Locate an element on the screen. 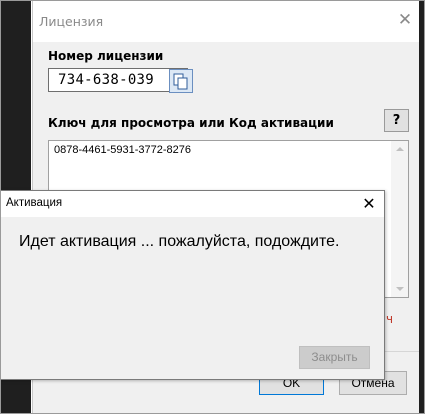  vertical-scrollbar is located at coordinates (399, 219).